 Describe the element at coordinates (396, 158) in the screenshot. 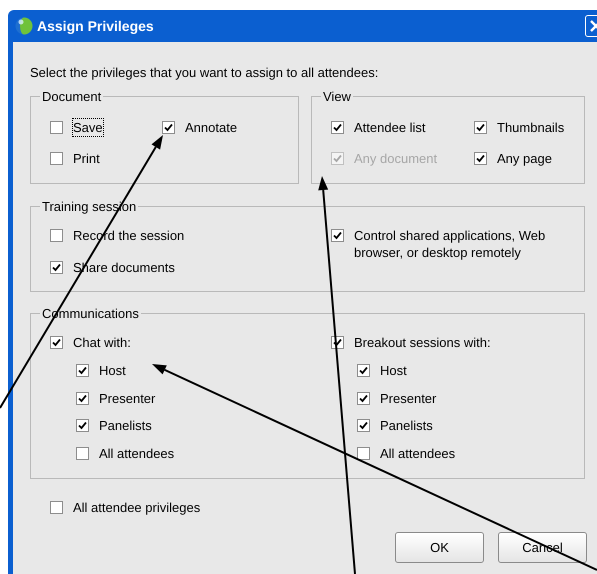

I see `checkbox-label: Any document` at that location.